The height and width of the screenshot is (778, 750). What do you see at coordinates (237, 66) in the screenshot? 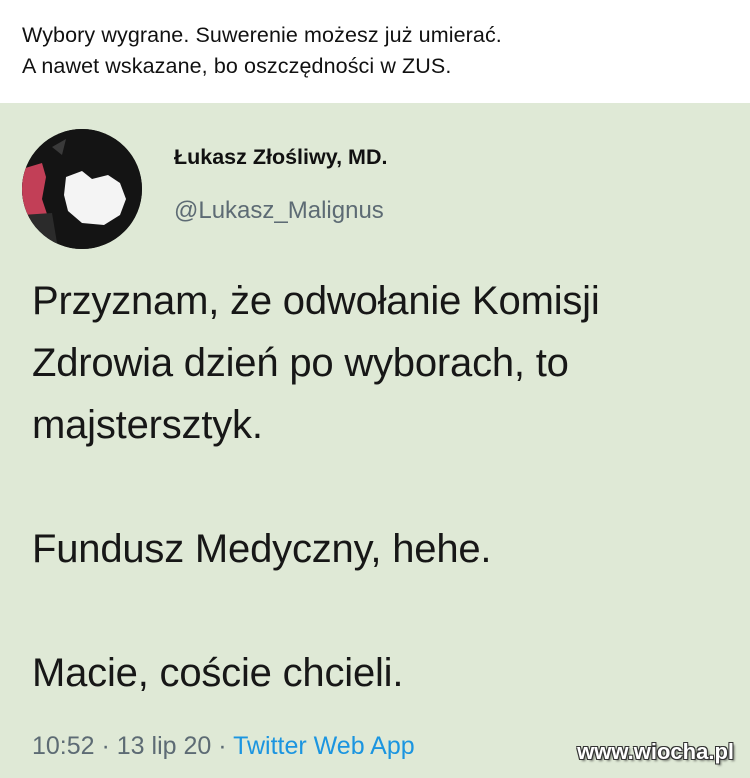
I see `caption-line-2: A nawet wskazane, bo oszczędności w ZUS.` at bounding box center [237, 66].